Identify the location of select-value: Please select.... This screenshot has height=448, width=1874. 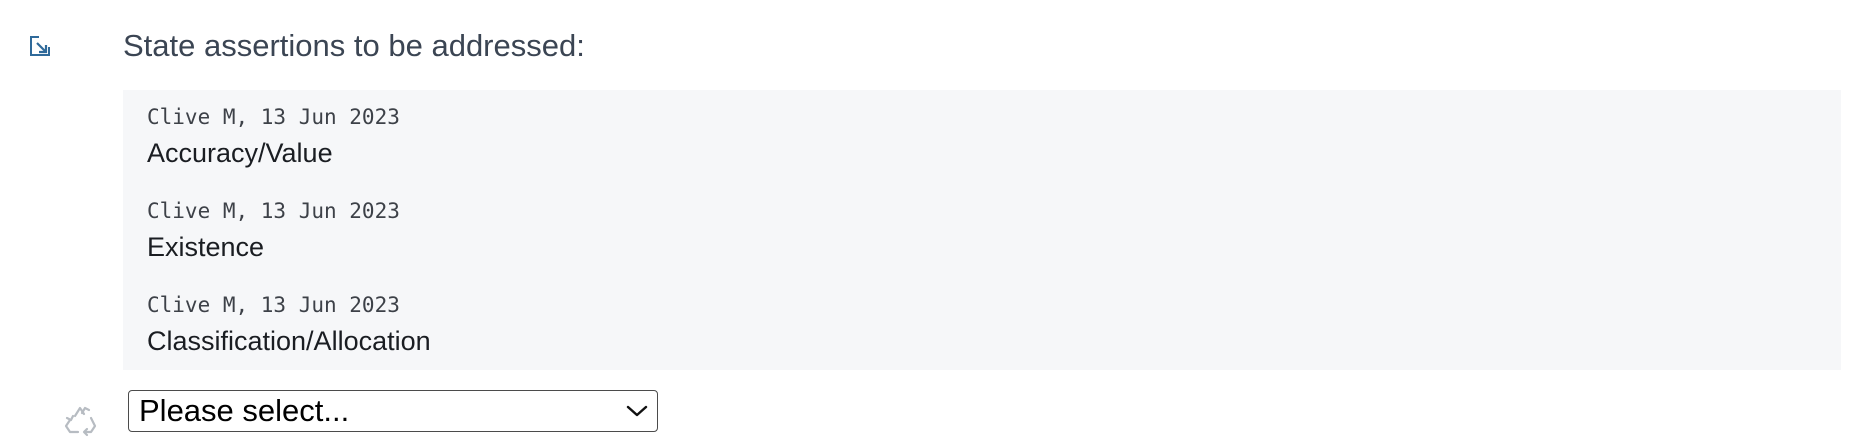
(244, 410).